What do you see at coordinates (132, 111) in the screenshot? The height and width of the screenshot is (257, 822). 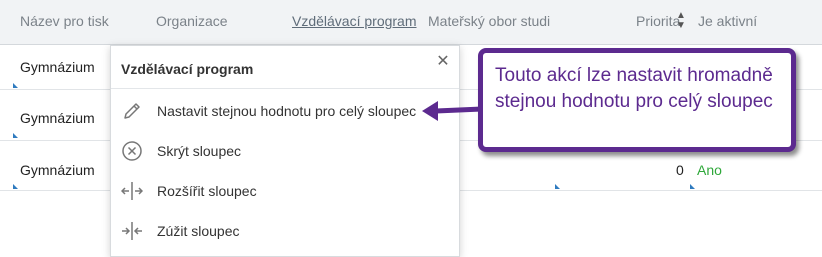 I see `pencil-icon` at bounding box center [132, 111].